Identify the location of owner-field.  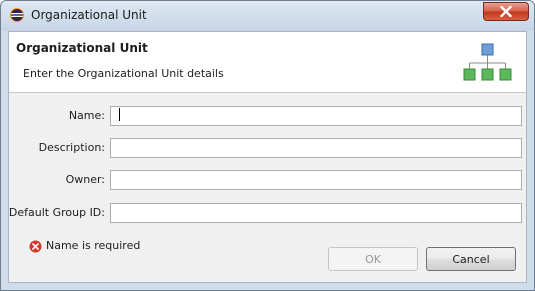
(316, 180).